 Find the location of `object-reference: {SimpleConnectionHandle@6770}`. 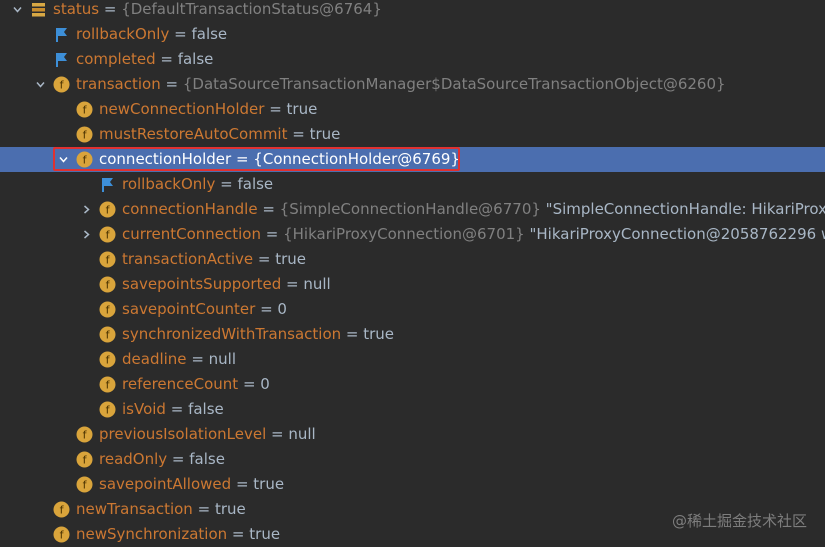

object-reference: {SimpleConnectionHandle@6770} is located at coordinates (410, 209).